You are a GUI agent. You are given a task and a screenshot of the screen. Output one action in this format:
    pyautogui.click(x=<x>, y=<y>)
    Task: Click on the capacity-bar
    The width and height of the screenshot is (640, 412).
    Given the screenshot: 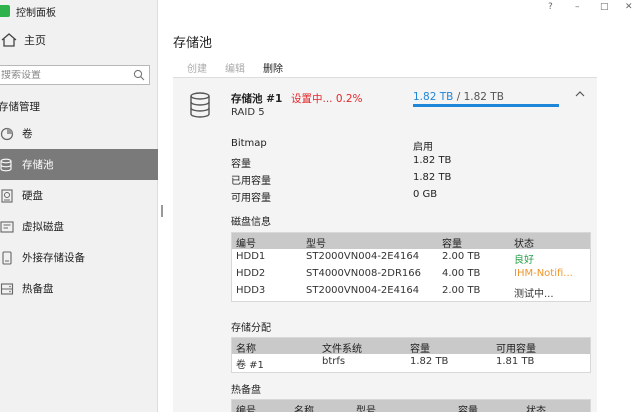 What is the action you would take?
    pyautogui.click(x=486, y=105)
    